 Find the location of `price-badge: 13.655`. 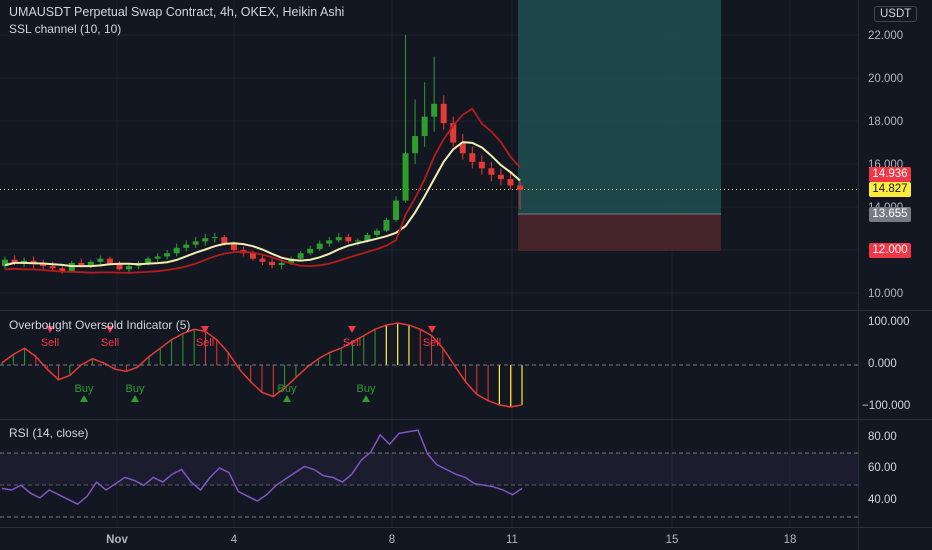

price-badge: 13.655 is located at coordinates (890, 214).